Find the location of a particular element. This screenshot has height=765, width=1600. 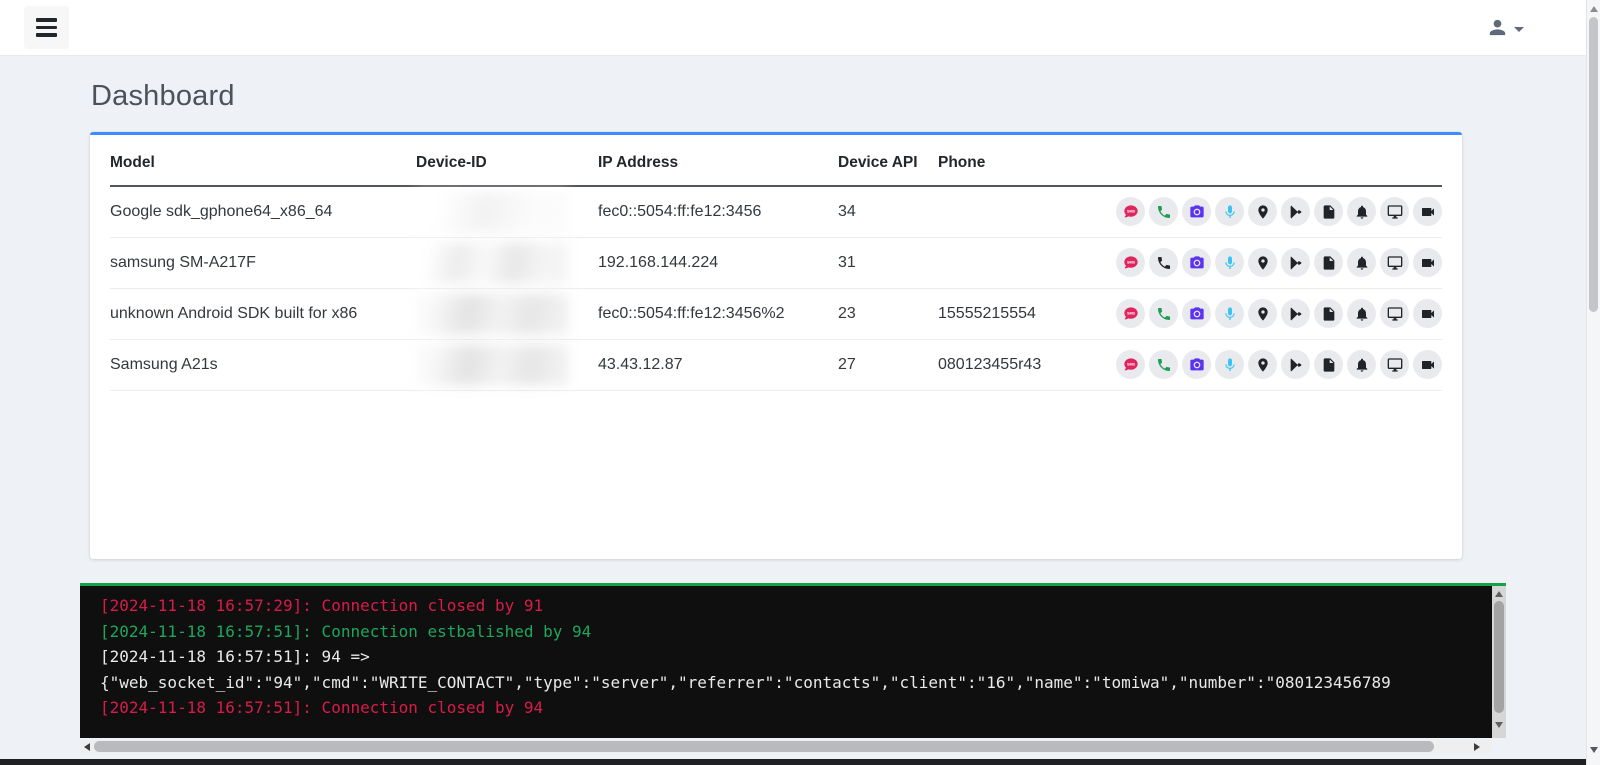

scroll-left-icon is located at coordinates (87, 747).